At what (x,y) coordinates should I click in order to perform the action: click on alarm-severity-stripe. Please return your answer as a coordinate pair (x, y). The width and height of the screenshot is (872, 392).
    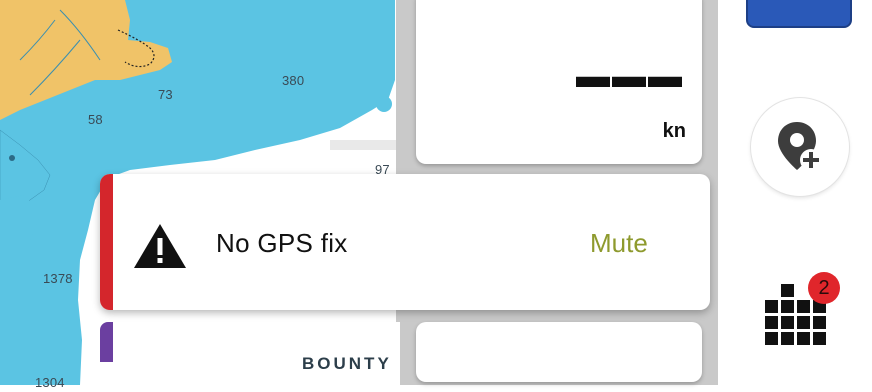
    Looking at the image, I should click on (106, 242).